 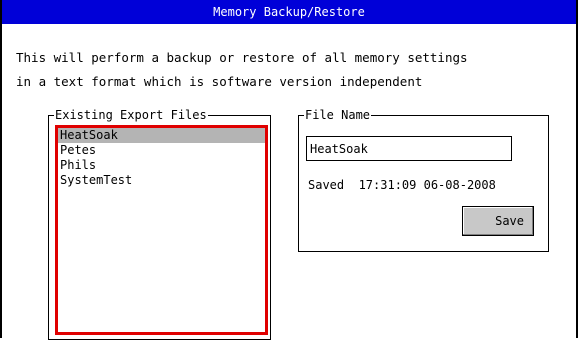 I want to click on save-button: Save, so click(x=498, y=221).